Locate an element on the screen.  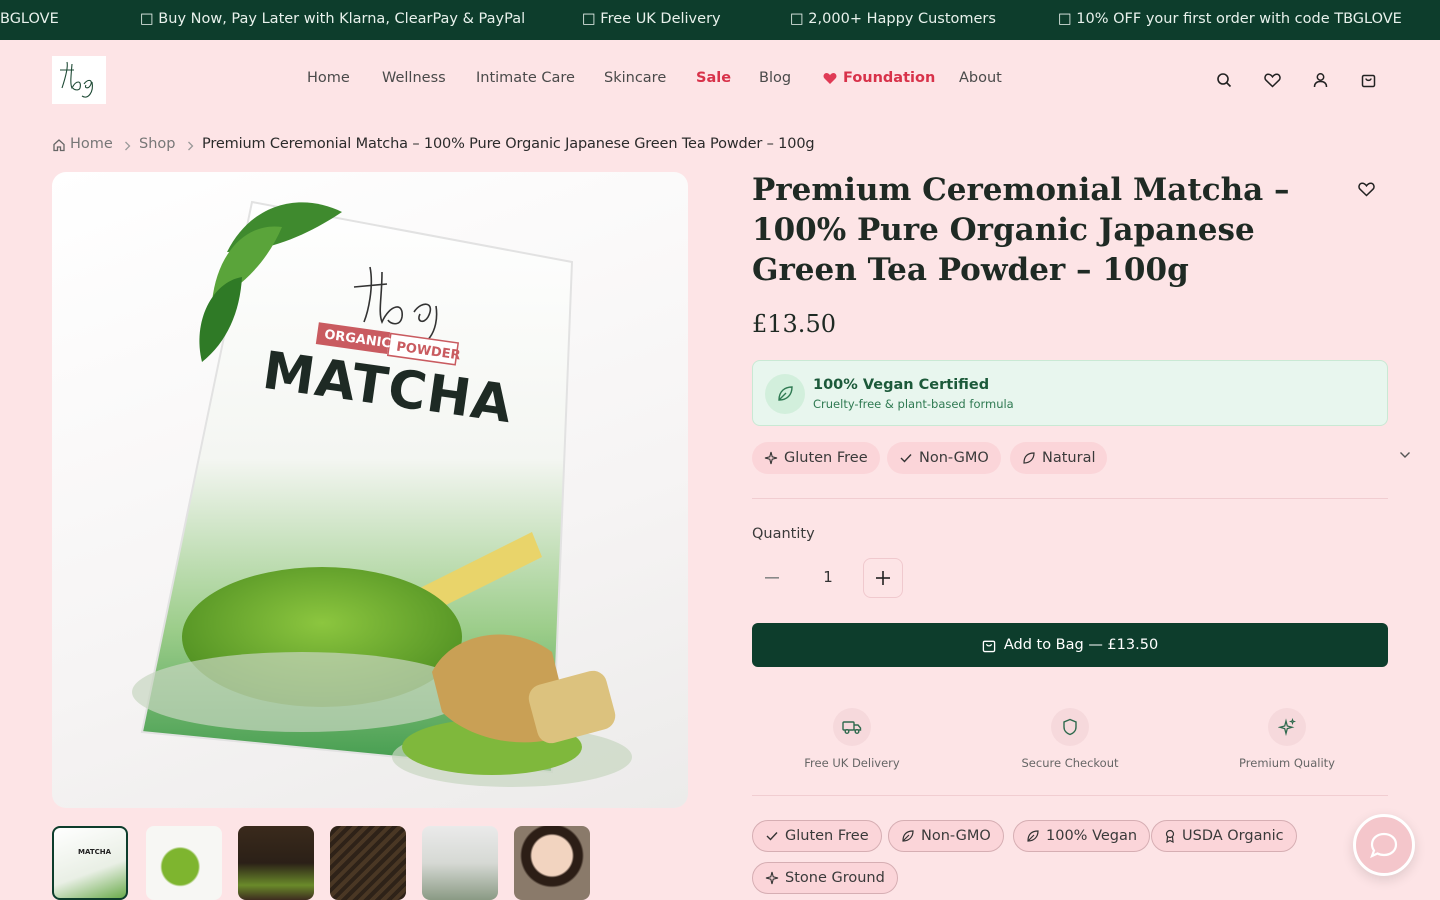
badge-non-gmo: Non-GMO is located at coordinates (946, 836).